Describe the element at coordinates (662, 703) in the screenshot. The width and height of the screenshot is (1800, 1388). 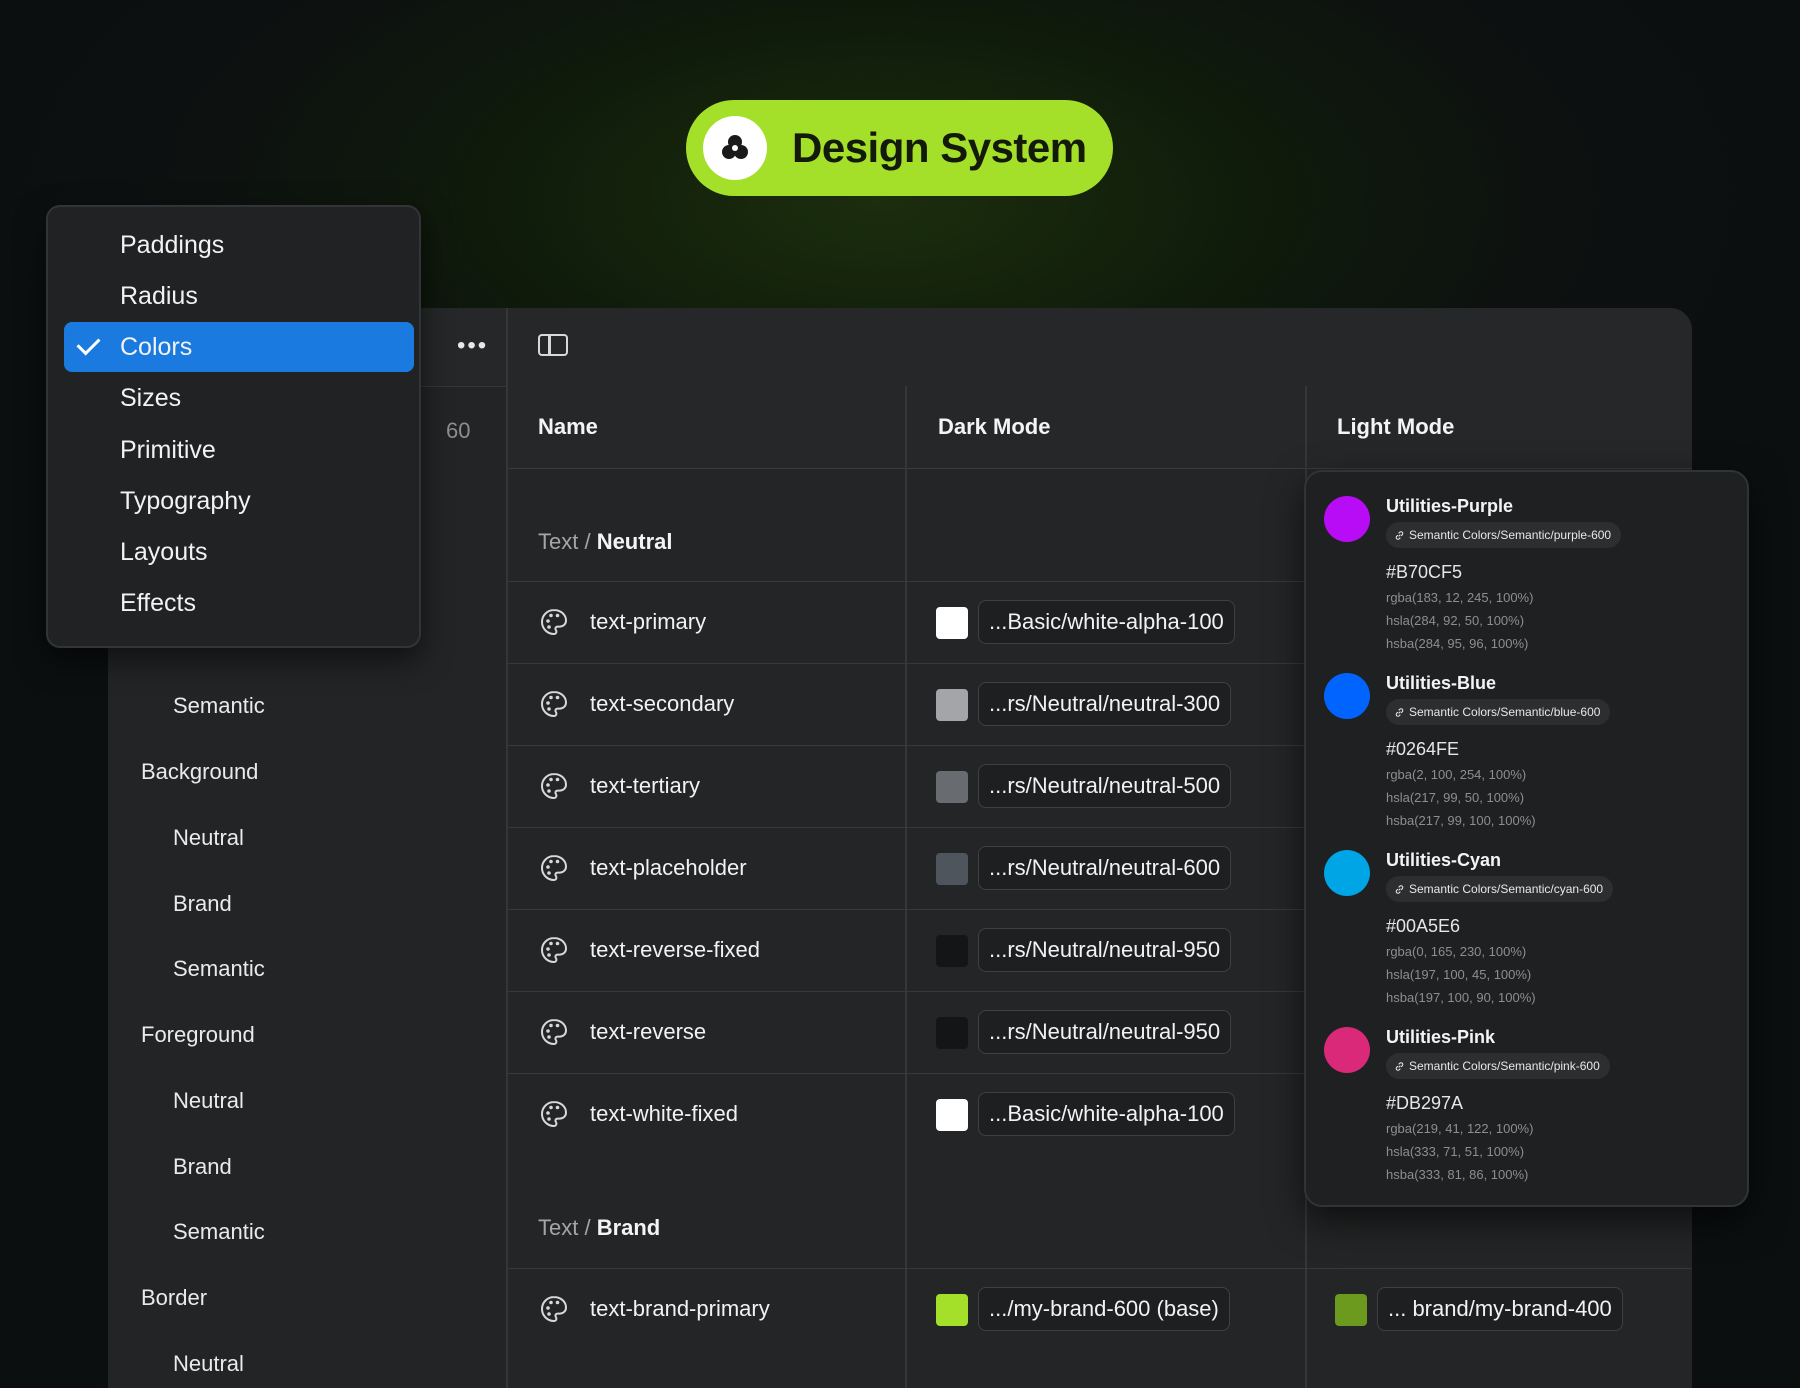
I see `variable-name-label: text-secondary` at that location.